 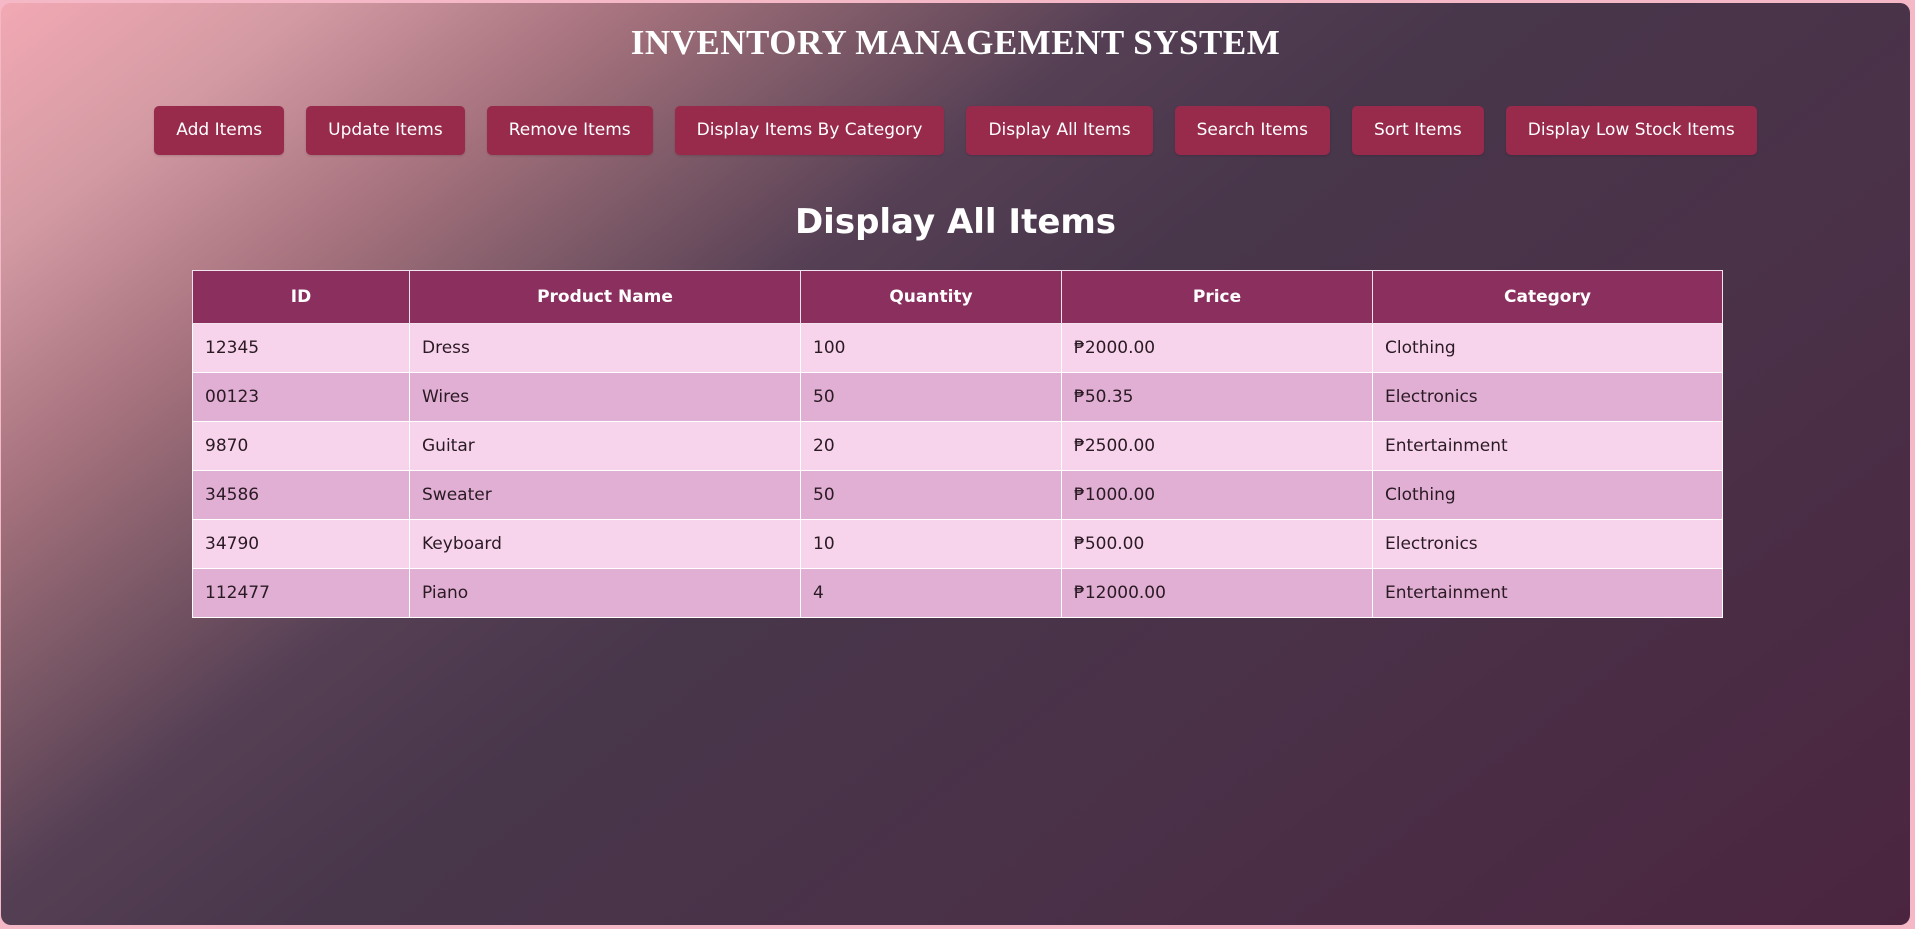 I want to click on table-row: 00123 Wires 50 ₱50.35 Electronics, so click(x=957, y=397).